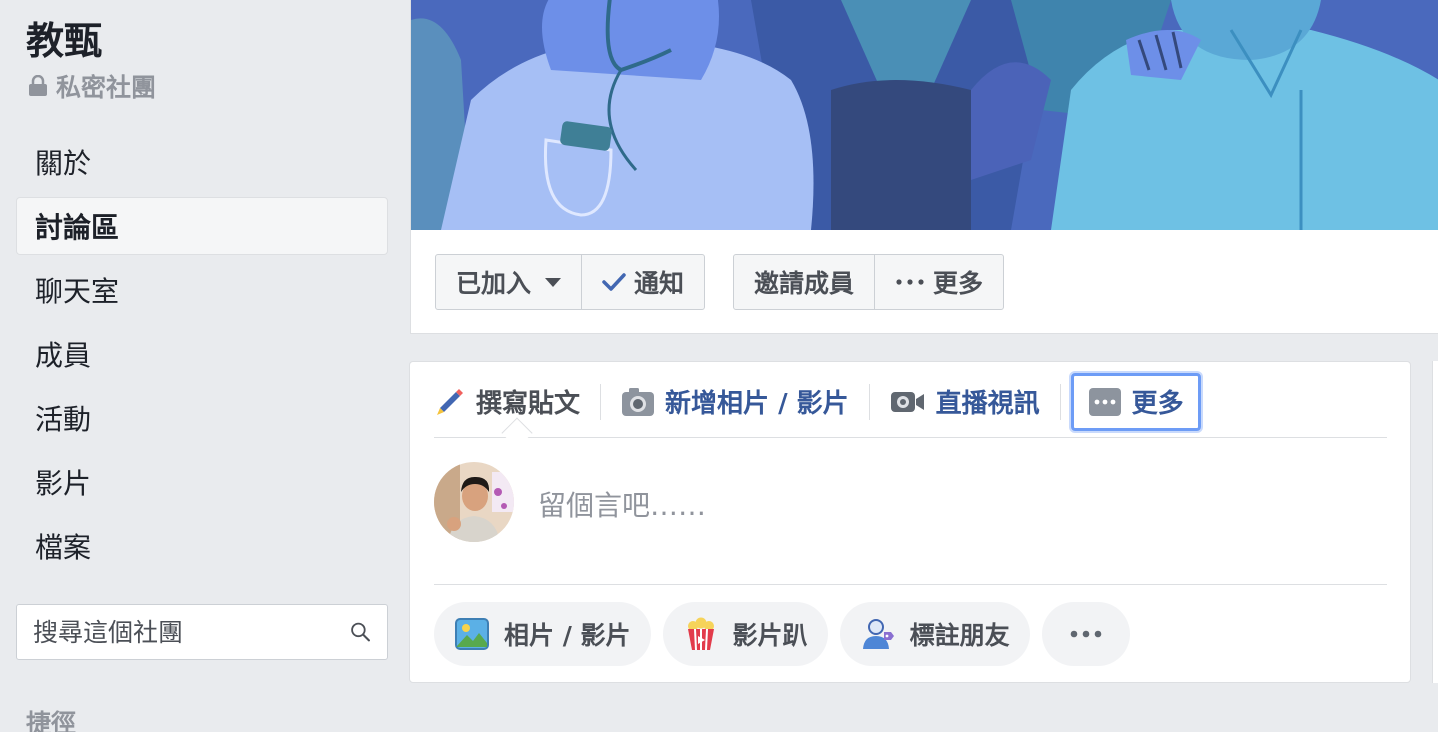 Image resolution: width=1438 pixels, height=732 pixels. Describe the element at coordinates (360, 632) in the screenshot. I see `search-icon` at that location.